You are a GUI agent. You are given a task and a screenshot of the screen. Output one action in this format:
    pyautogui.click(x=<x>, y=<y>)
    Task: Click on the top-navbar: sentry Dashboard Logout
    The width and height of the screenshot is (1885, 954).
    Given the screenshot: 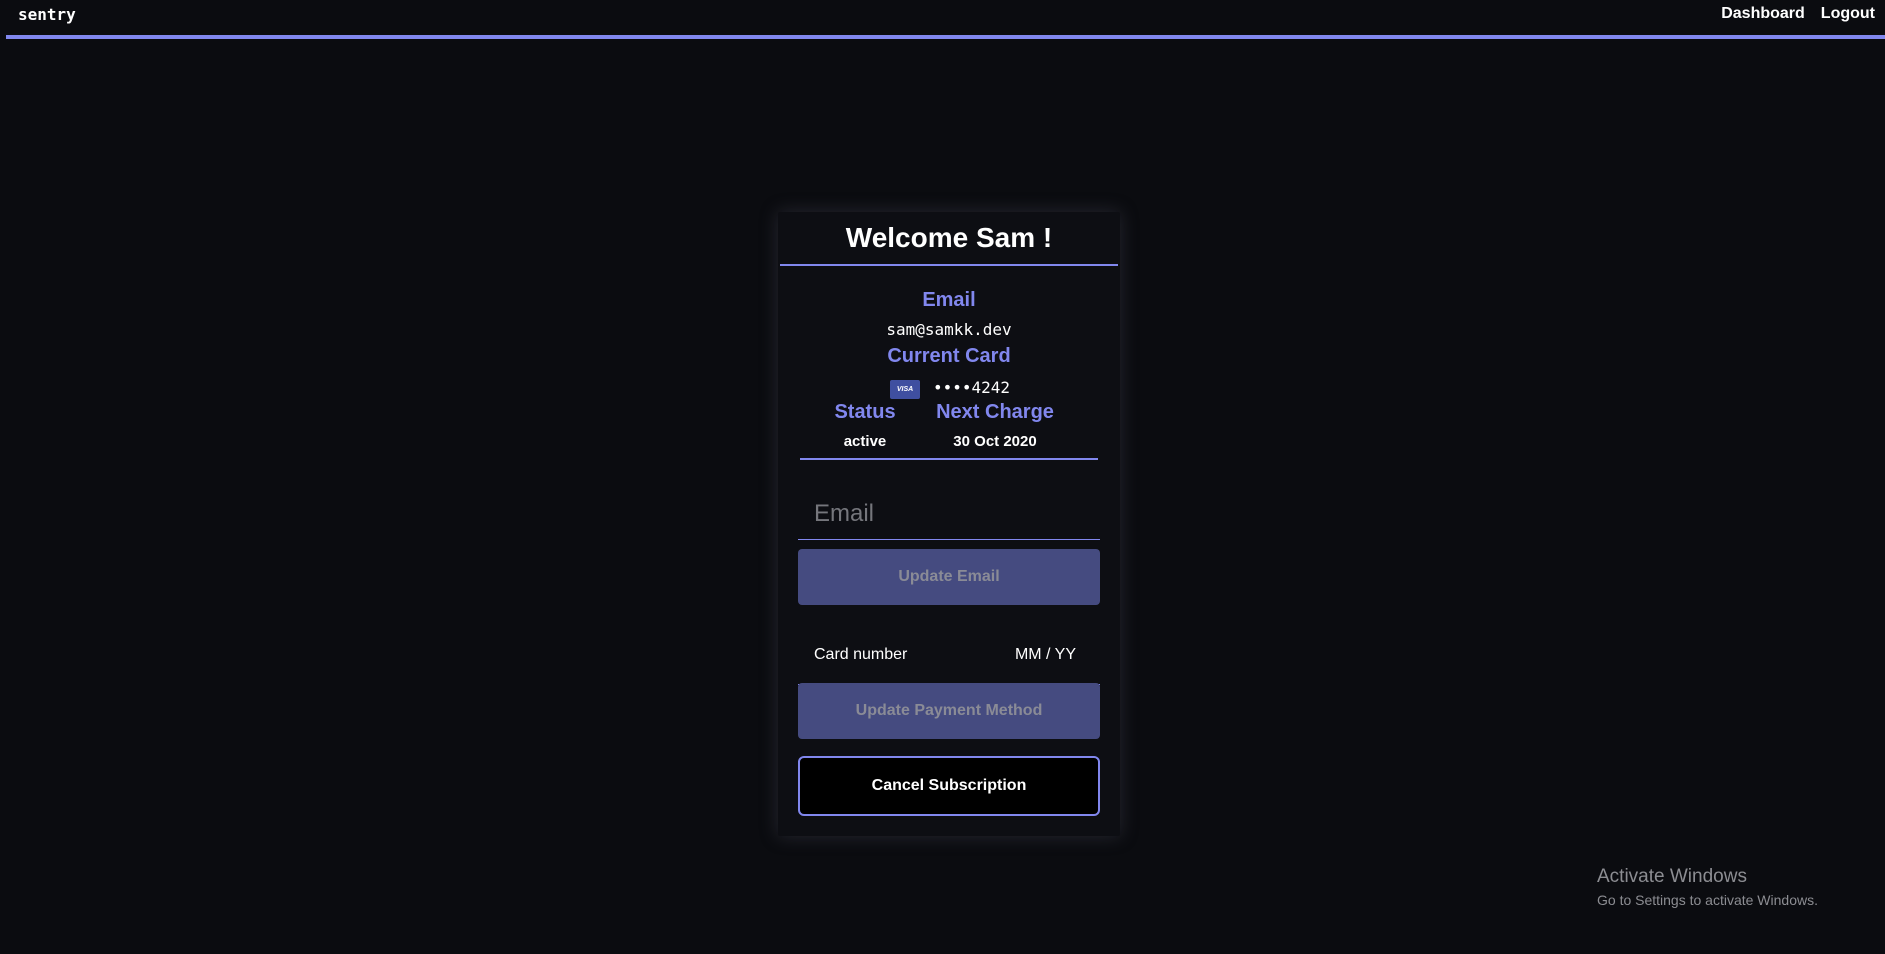 What is the action you would take?
    pyautogui.click(x=942, y=20)
    